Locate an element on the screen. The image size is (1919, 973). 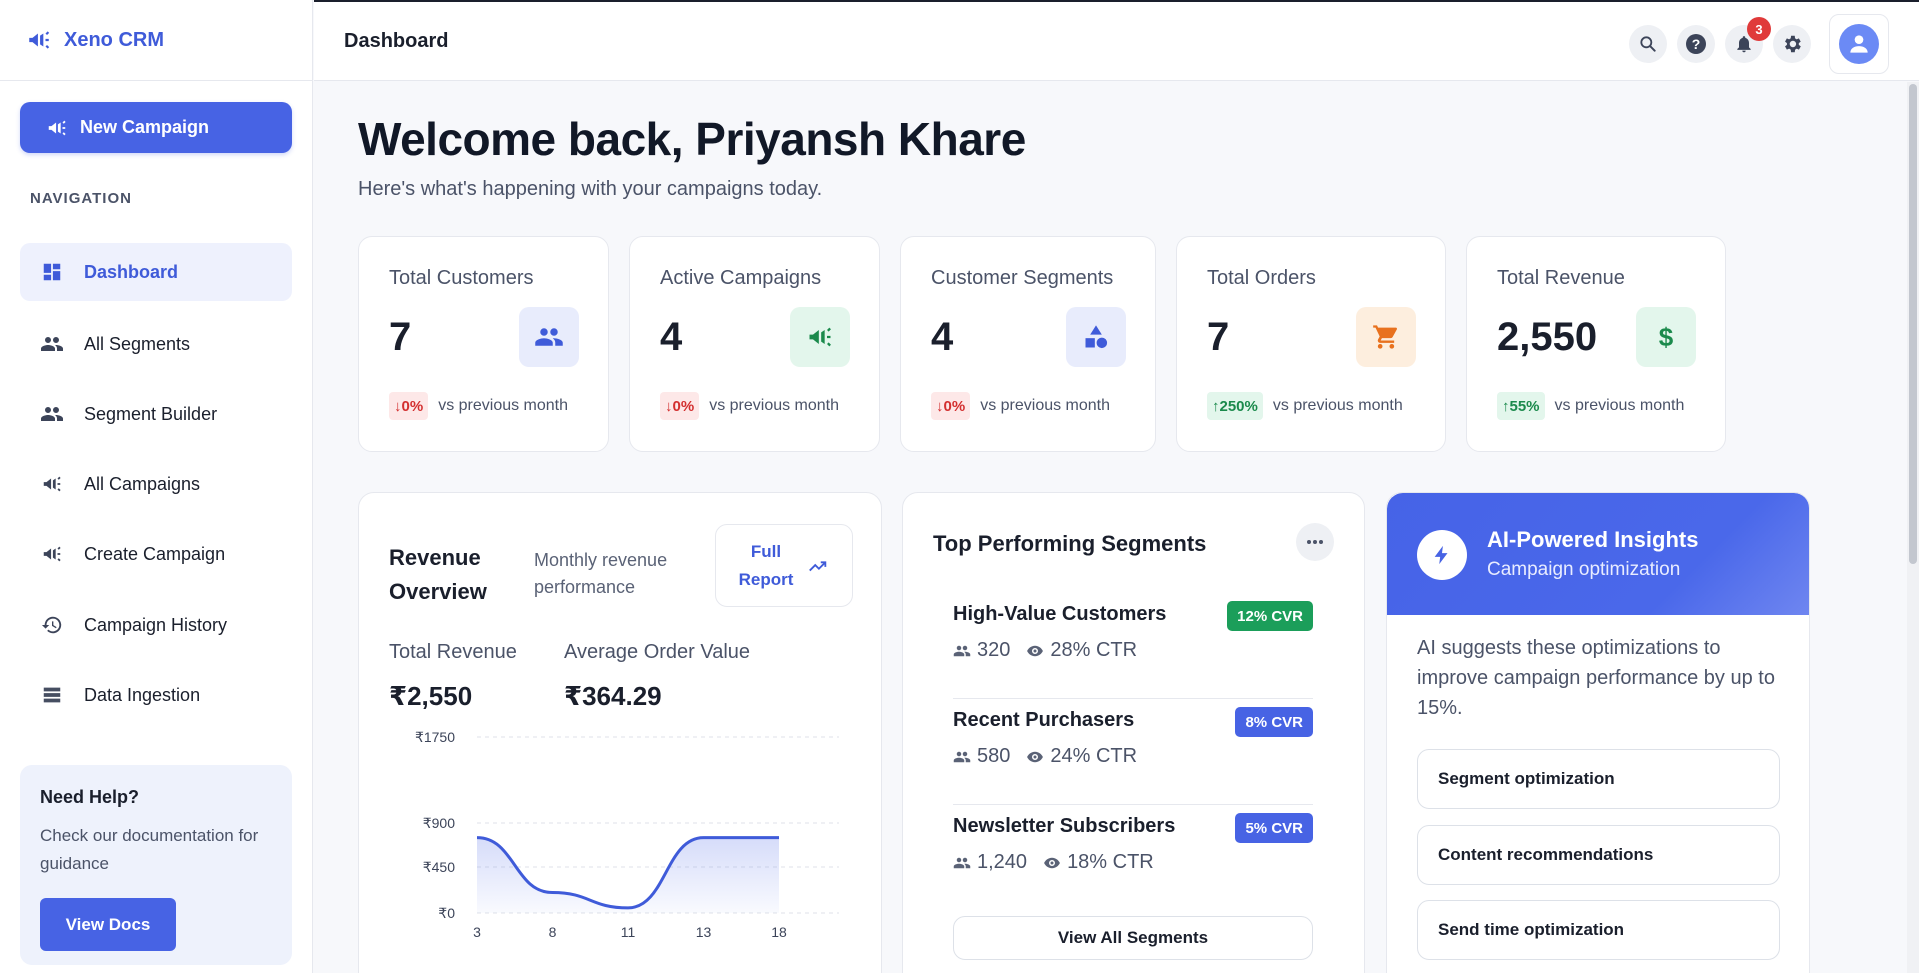
stat-value: 4 is located at coordinates (942, 337).